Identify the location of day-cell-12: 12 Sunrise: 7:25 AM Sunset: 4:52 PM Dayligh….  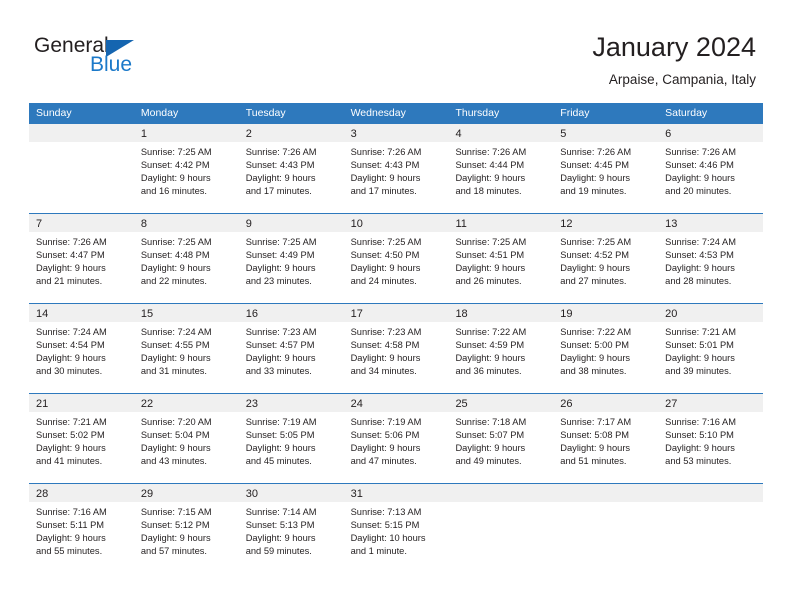
(606, 258).